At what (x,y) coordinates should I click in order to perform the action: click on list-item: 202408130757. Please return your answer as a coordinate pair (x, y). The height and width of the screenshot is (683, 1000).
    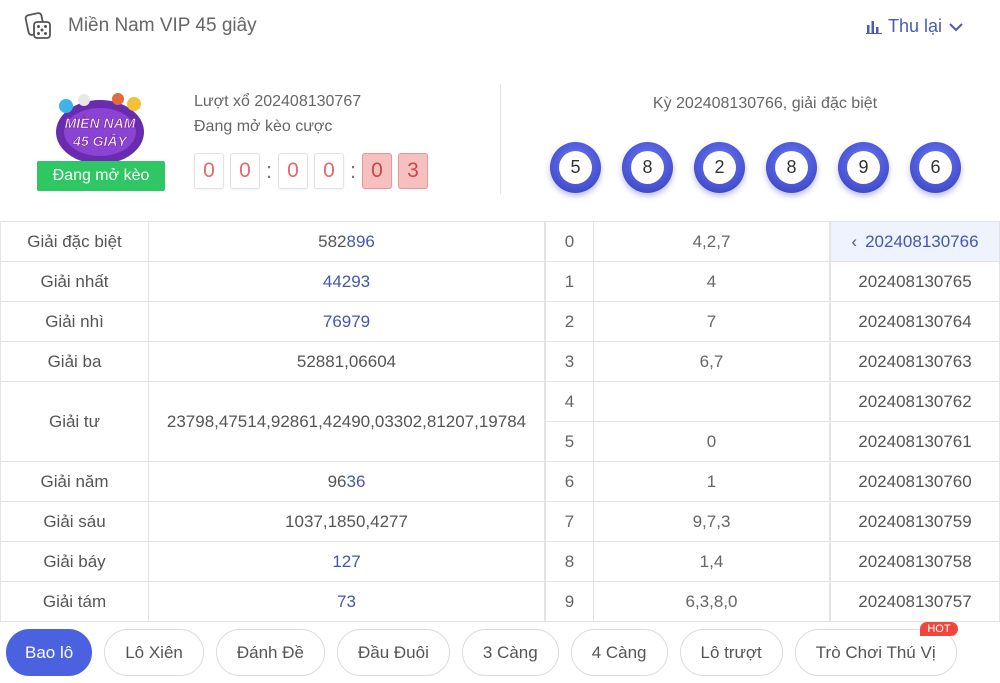
    Looking at the image, I should click on (915, 601).